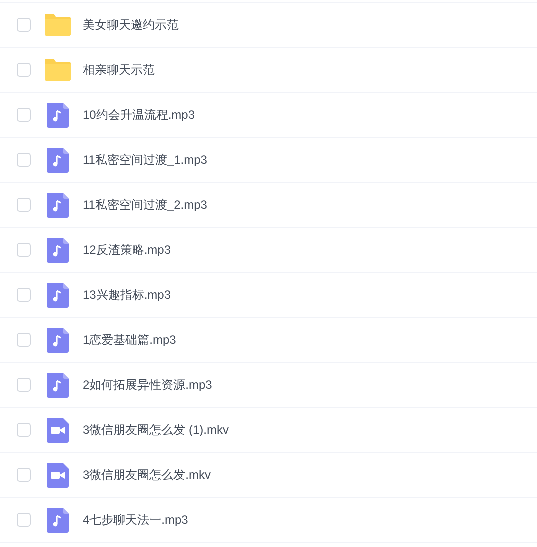 The width and height of the screenshot is (537, 547). Describe the element at coordinates (156, 430) in the screenshot. I see `file-name: 3微信朋友圈怎么发 (1).mkv` at that location.